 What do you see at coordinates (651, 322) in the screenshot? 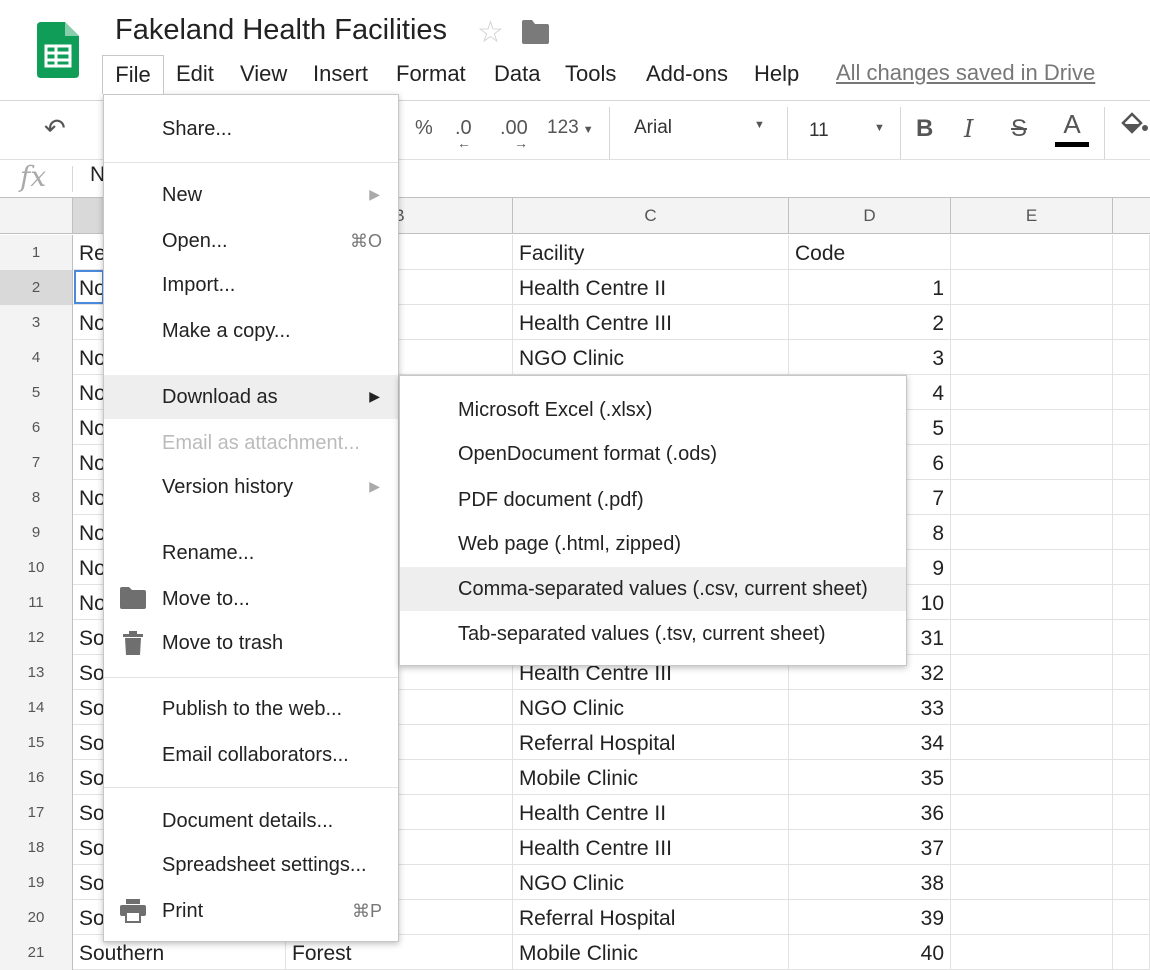
I see `cell-c: Health Centre III` at bounding box center [651, 322].